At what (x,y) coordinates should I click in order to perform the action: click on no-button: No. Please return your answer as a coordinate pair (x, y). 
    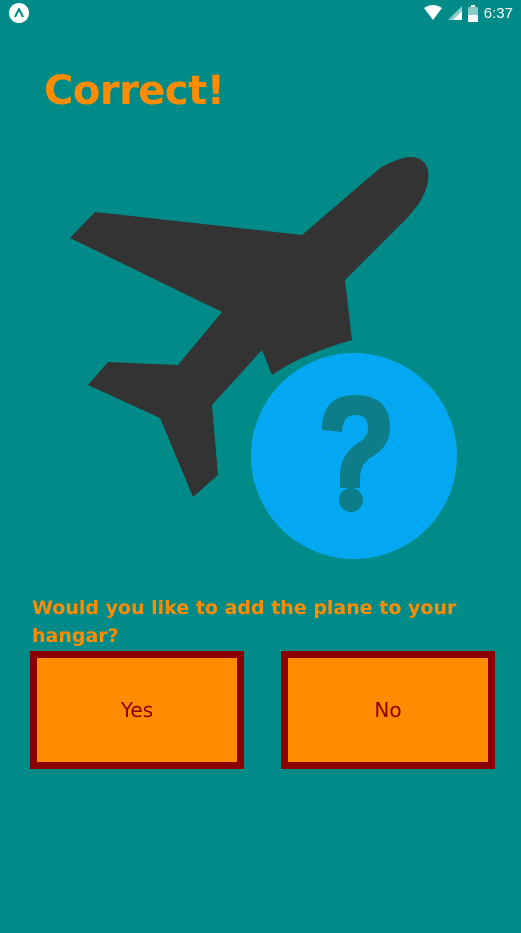
    Looking at the image, I should click on (388, 710).